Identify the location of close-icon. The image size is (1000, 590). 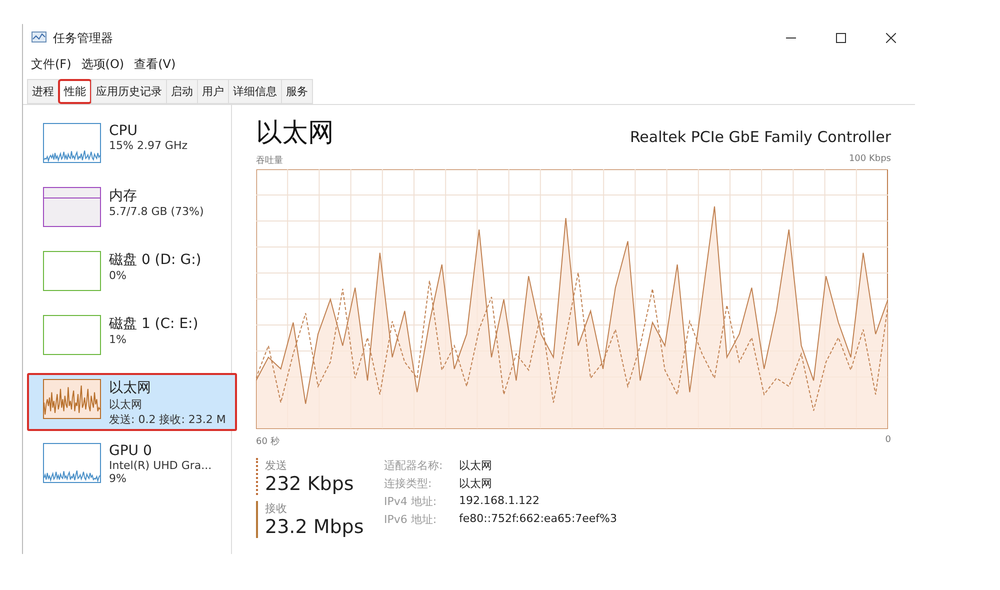
(891, 38).